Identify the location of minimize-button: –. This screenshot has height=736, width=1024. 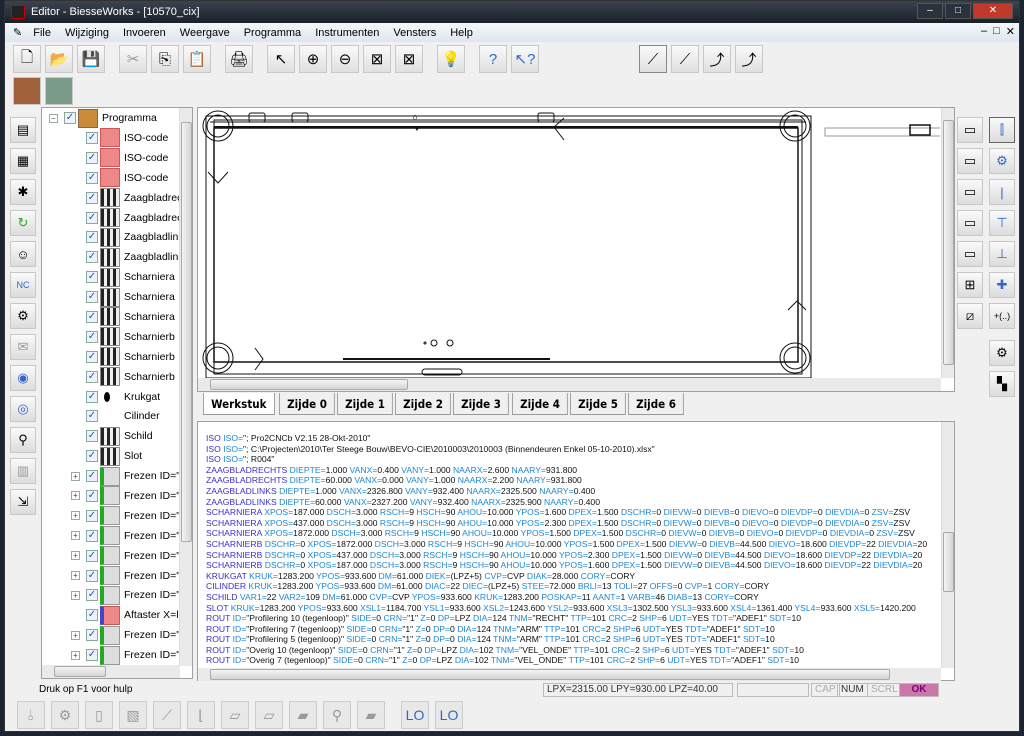
(930, 11).